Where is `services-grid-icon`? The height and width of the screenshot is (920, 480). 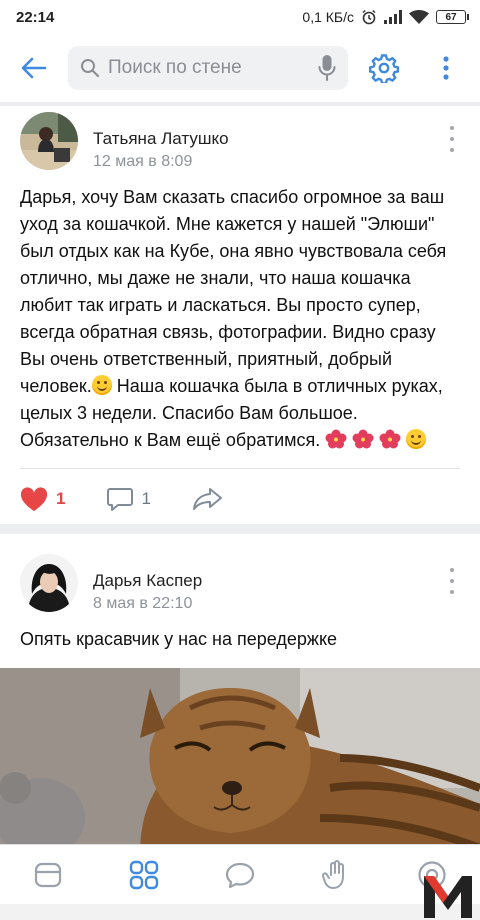
services-grid-icon is located at coordinates (144, 874).